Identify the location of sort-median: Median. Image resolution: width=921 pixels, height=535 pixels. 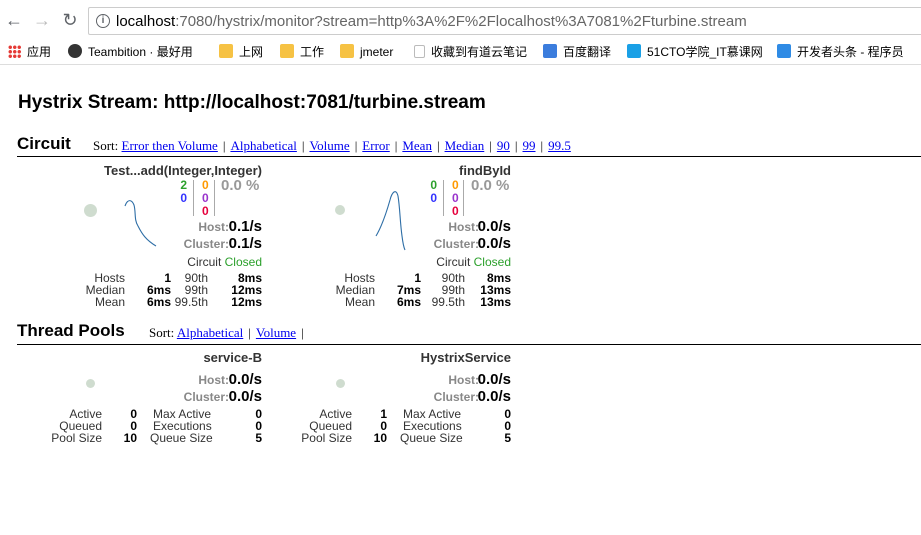
(465, 145).